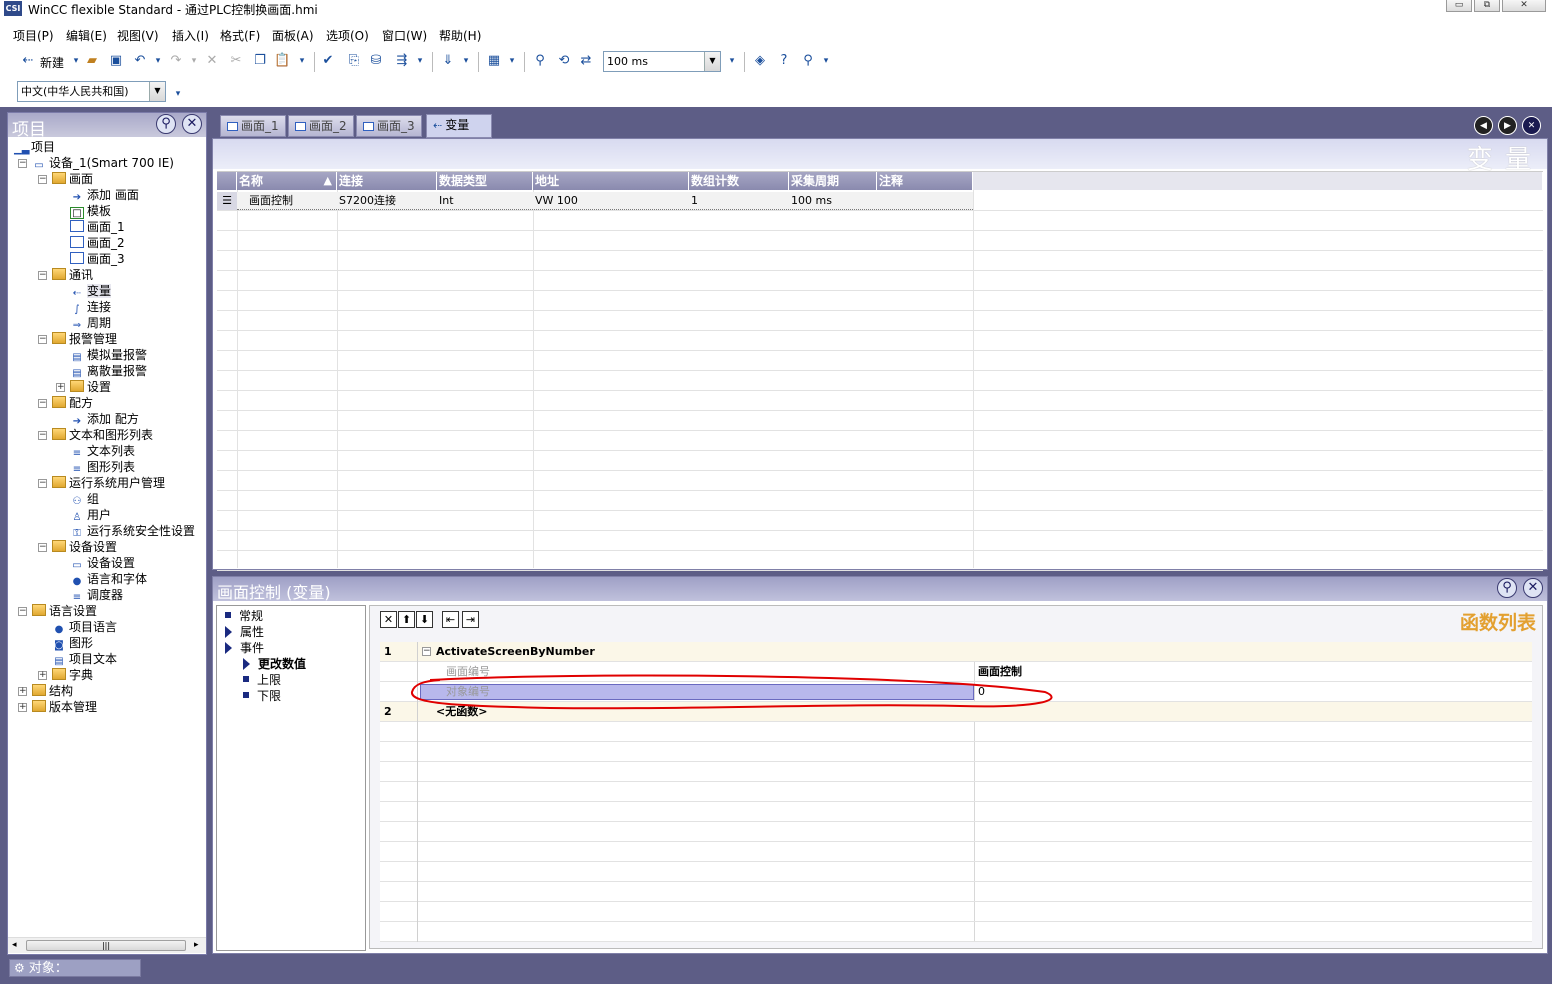  Describe the element at coordinates (85, 499) in the screenshot. I see `tree-item: ⚇ 组` at that location.